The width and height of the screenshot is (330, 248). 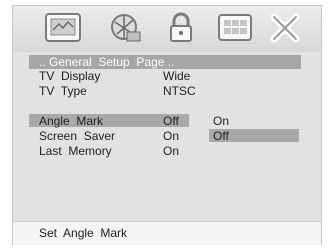 I want to click on status-bar: Set Angle Mark, so click(x=167, y=233).